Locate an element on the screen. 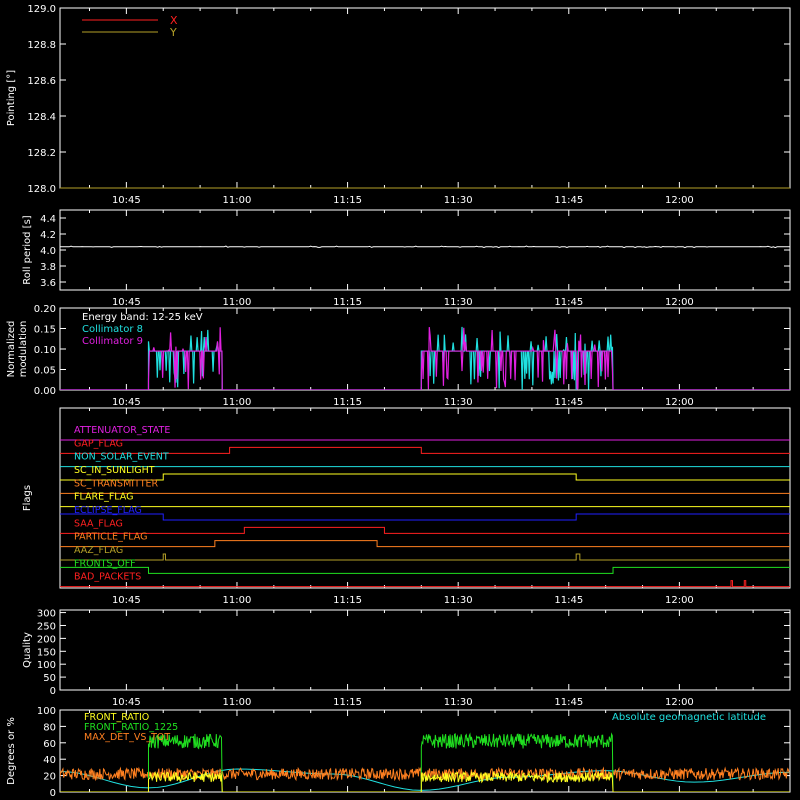 The image size is (800, 800). y-axis-label: Quality is located at coordinates (27, 650).